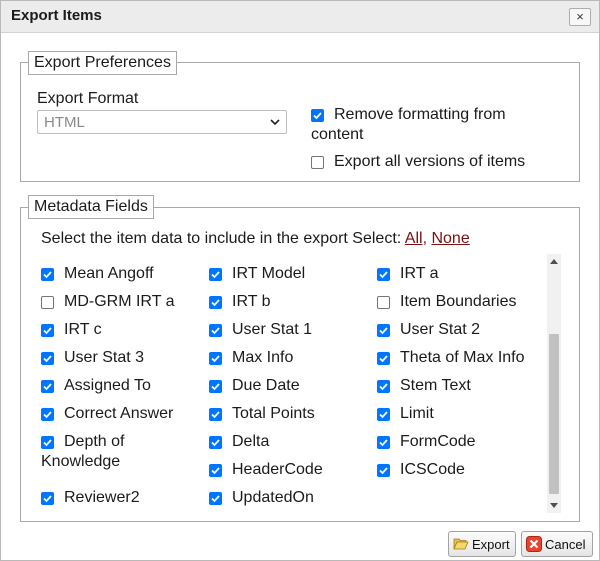 The height and width of the screenshot is (561, 600). Describe the element at coordinates (273, 413) in the screenshot. I see `metadata-field-label: Total Points` at that location.